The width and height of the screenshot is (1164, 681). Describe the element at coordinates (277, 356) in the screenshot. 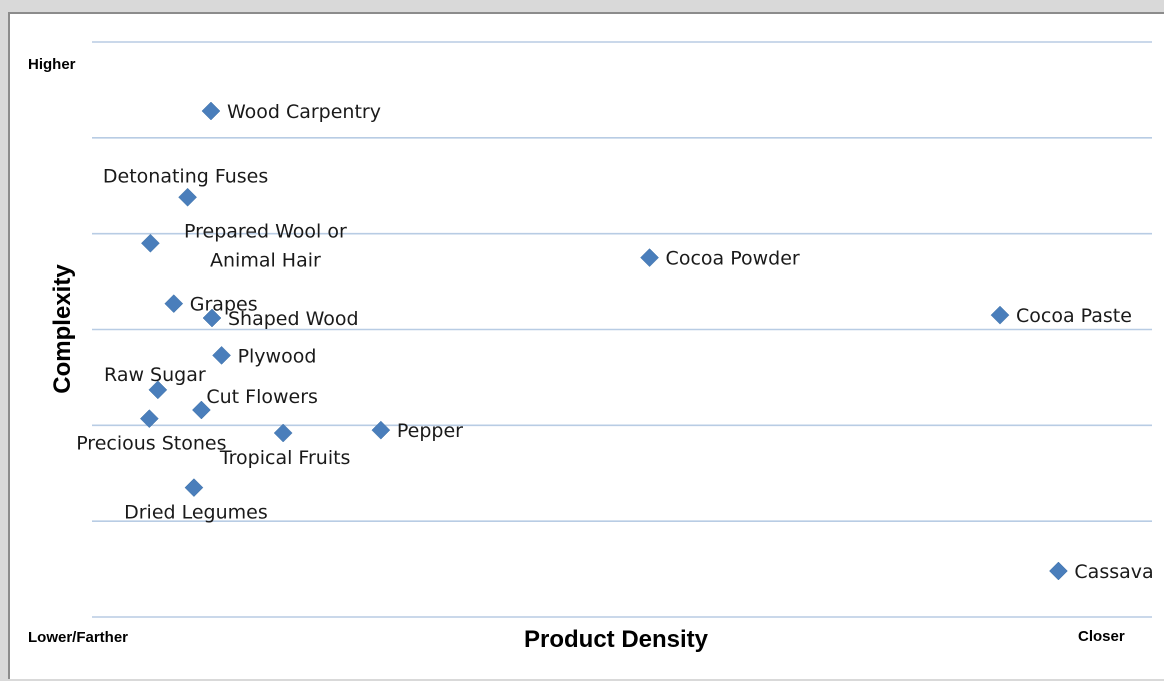

I see `data-label: Plywood` at that location.